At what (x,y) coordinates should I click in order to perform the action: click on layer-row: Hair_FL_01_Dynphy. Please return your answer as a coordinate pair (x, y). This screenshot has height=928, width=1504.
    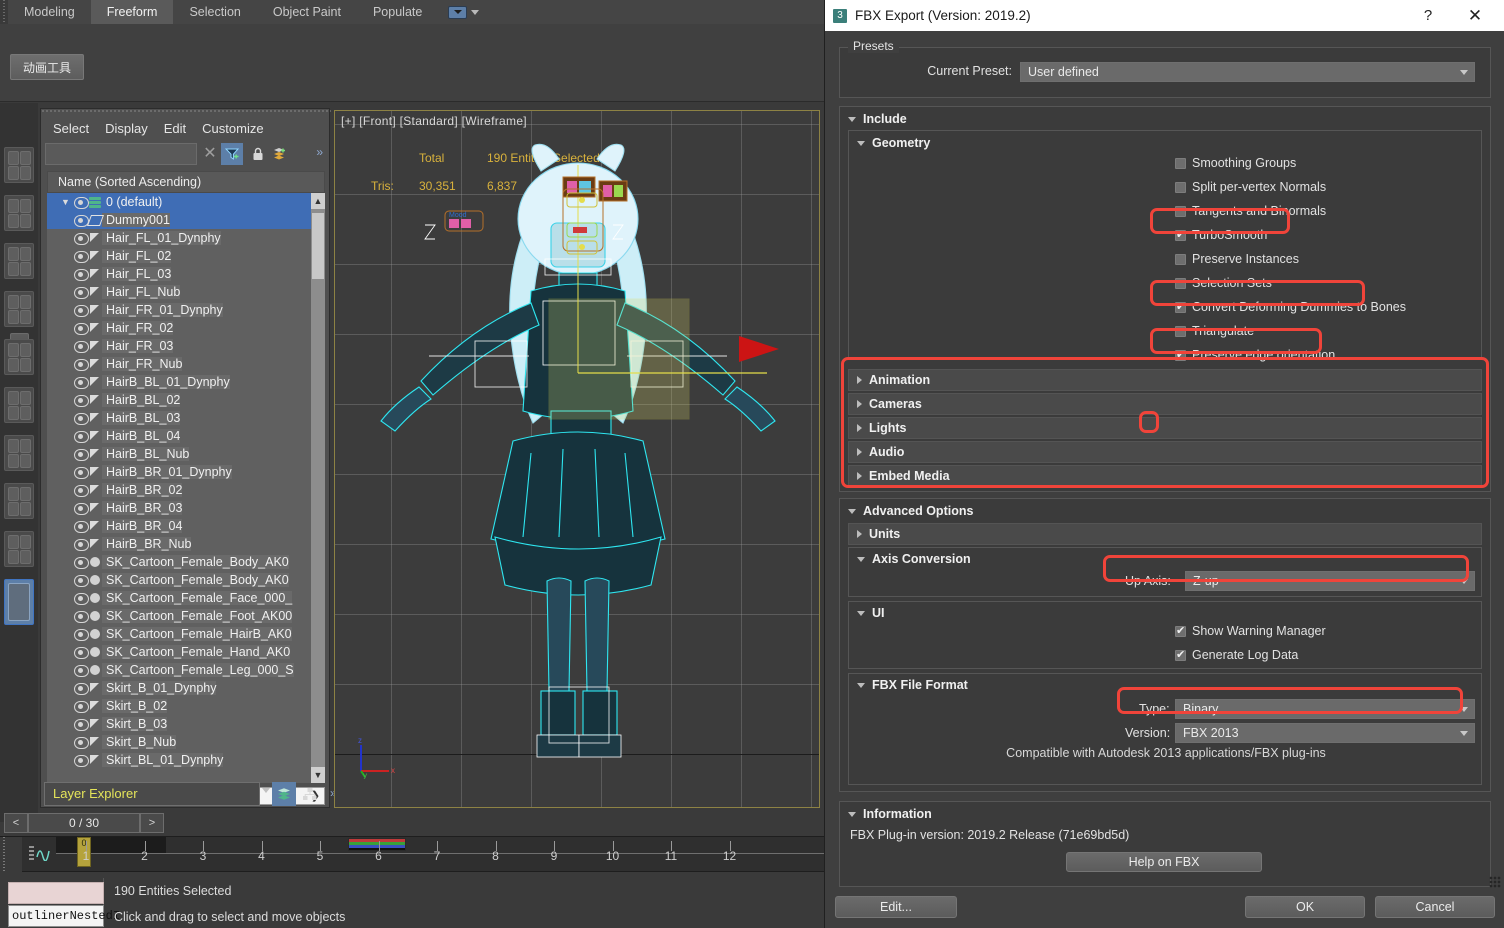
    Looking at the image, I should click on (186, 238).